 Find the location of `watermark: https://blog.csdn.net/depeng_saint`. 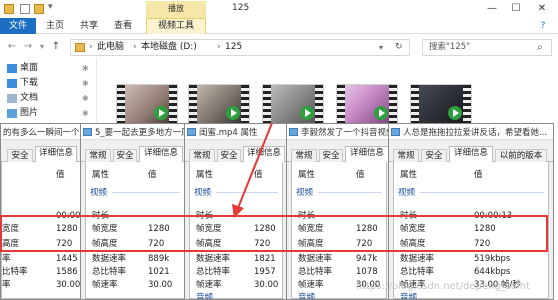

watermark: https://blog.csdn.net/depeng_saint is located at coordinates (443, 286).